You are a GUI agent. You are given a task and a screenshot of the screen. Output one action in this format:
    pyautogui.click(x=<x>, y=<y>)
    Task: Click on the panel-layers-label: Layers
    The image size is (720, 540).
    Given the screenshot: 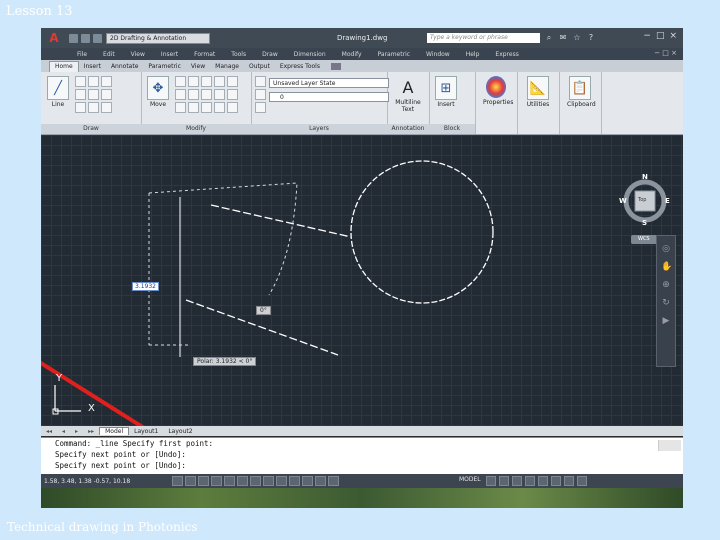 What is the action you would take?
    pyautogui.click(x=319, y=129)
    